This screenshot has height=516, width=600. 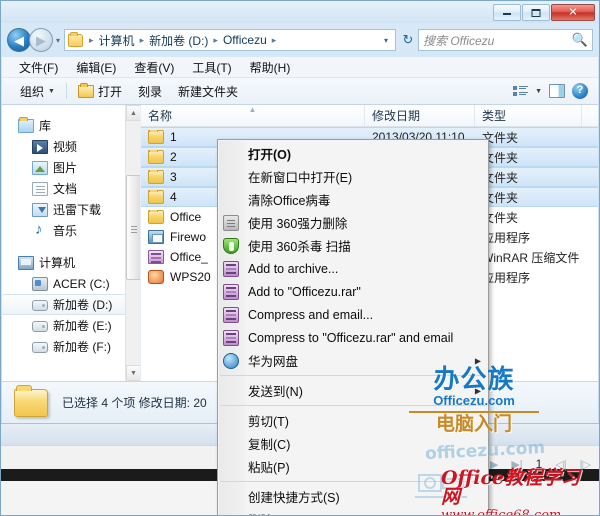 I want to click on context-menu-item-compress-to-officezu-rar-and-email: Compress to "Officezu.rar" and email, so click(x=353, y=337).